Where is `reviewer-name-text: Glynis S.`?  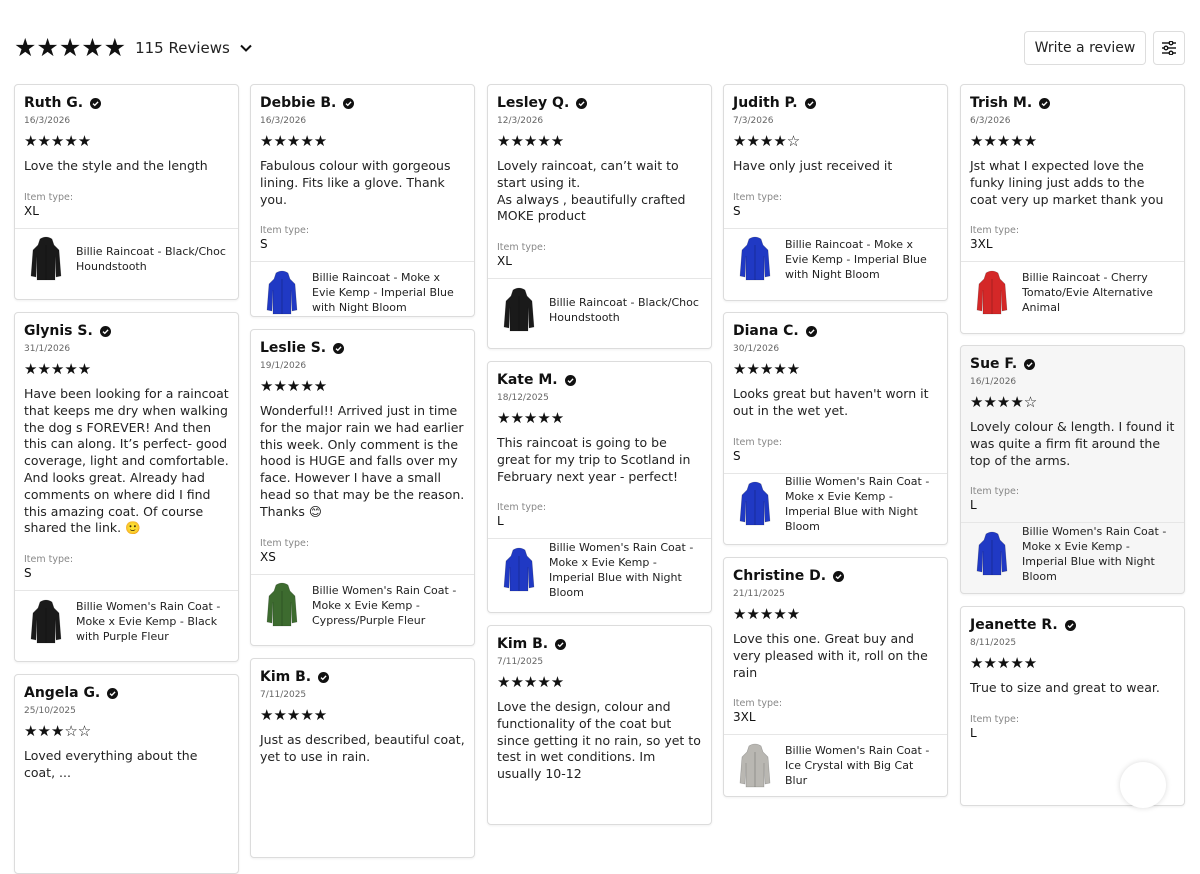 reviewer-name-text: Glynis S. is located at coordinates (58, 331).